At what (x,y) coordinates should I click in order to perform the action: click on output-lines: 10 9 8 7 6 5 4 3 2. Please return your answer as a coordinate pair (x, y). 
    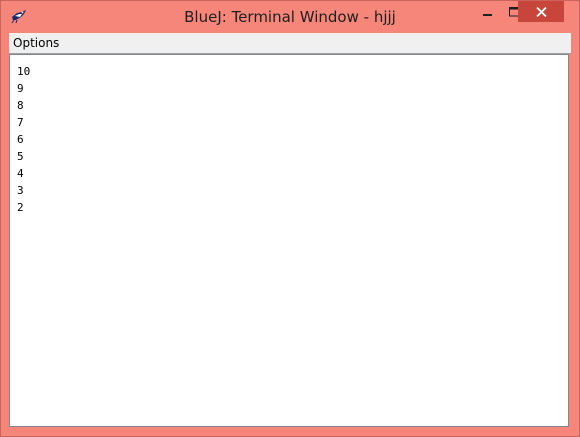
    Looking at the image, I should click on (23, 139).